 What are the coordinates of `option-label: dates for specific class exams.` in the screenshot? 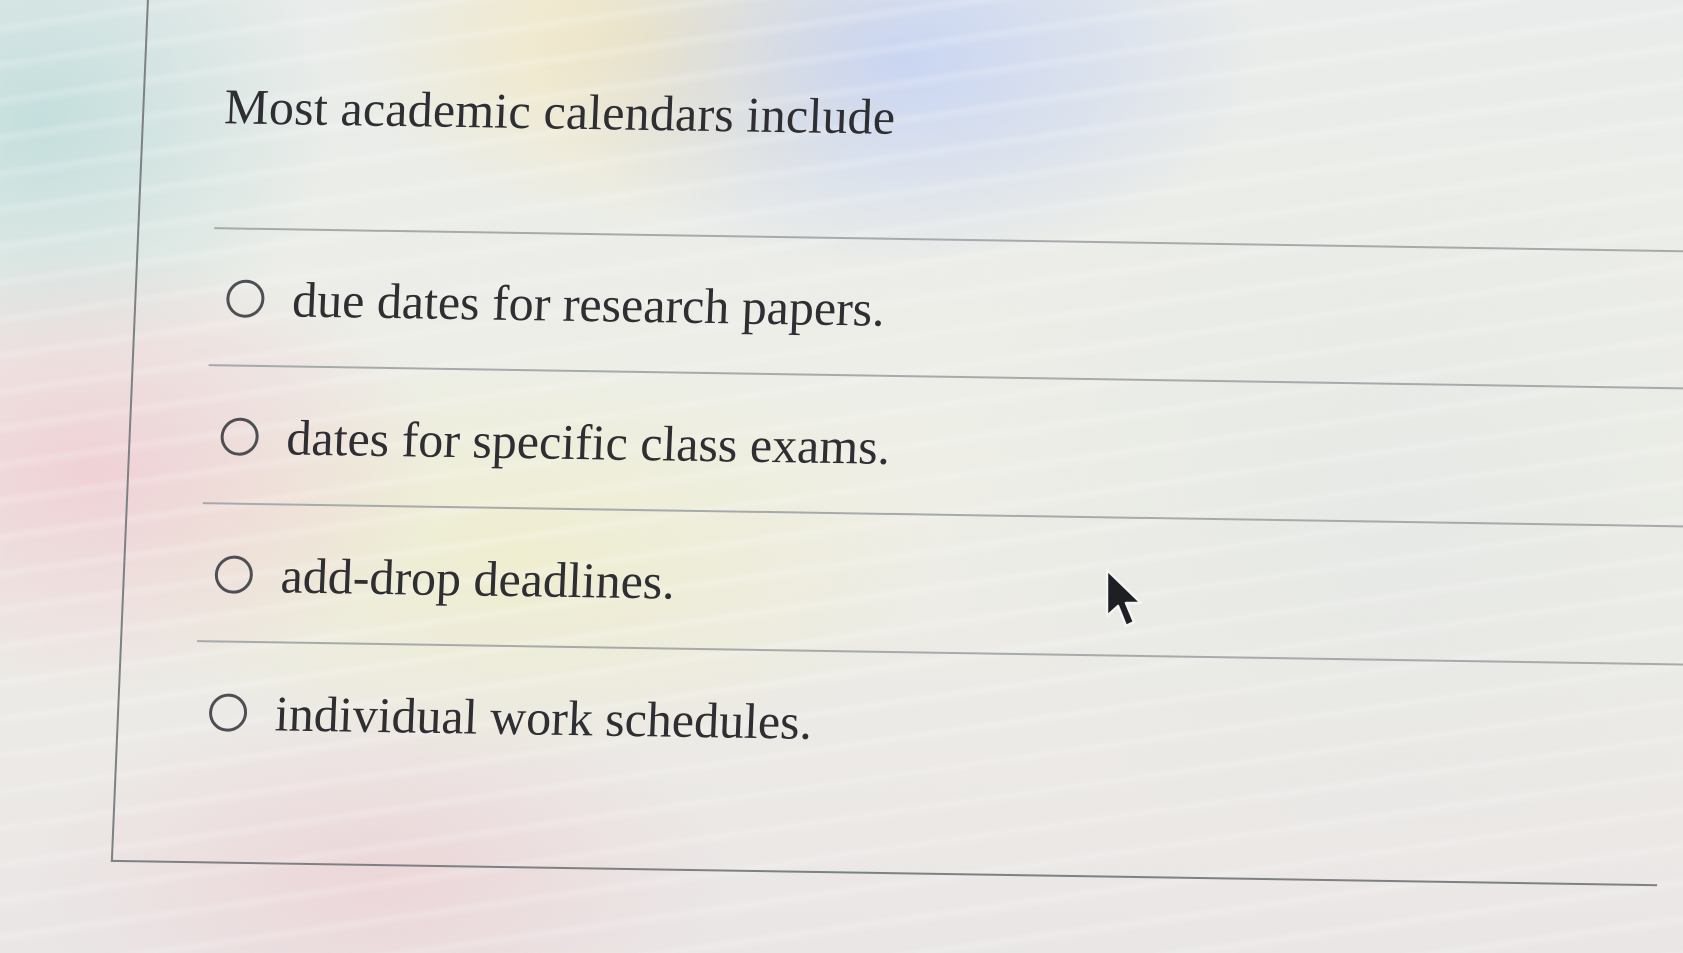 It's located at (588, 442).